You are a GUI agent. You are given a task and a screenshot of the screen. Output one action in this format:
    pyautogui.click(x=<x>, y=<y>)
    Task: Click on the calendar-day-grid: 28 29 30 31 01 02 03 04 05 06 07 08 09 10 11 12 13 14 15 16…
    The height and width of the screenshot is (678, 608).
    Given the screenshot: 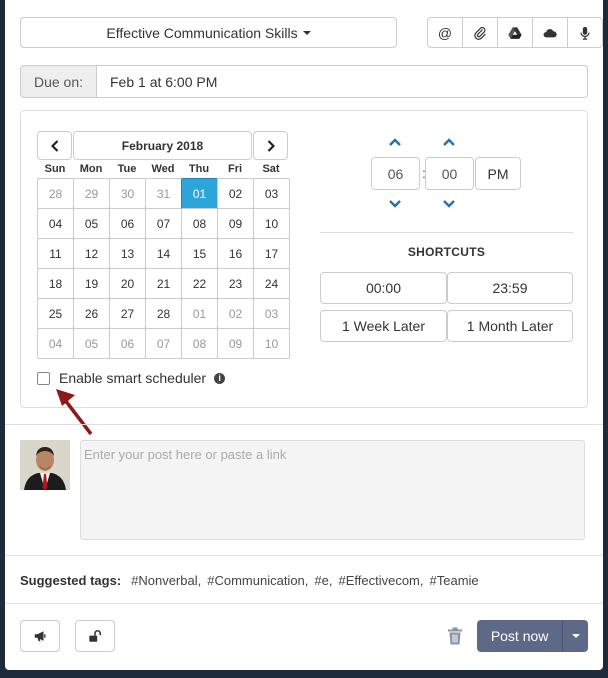 What is the action you would take?
    pyautogui.click(x=163, y=268)
    